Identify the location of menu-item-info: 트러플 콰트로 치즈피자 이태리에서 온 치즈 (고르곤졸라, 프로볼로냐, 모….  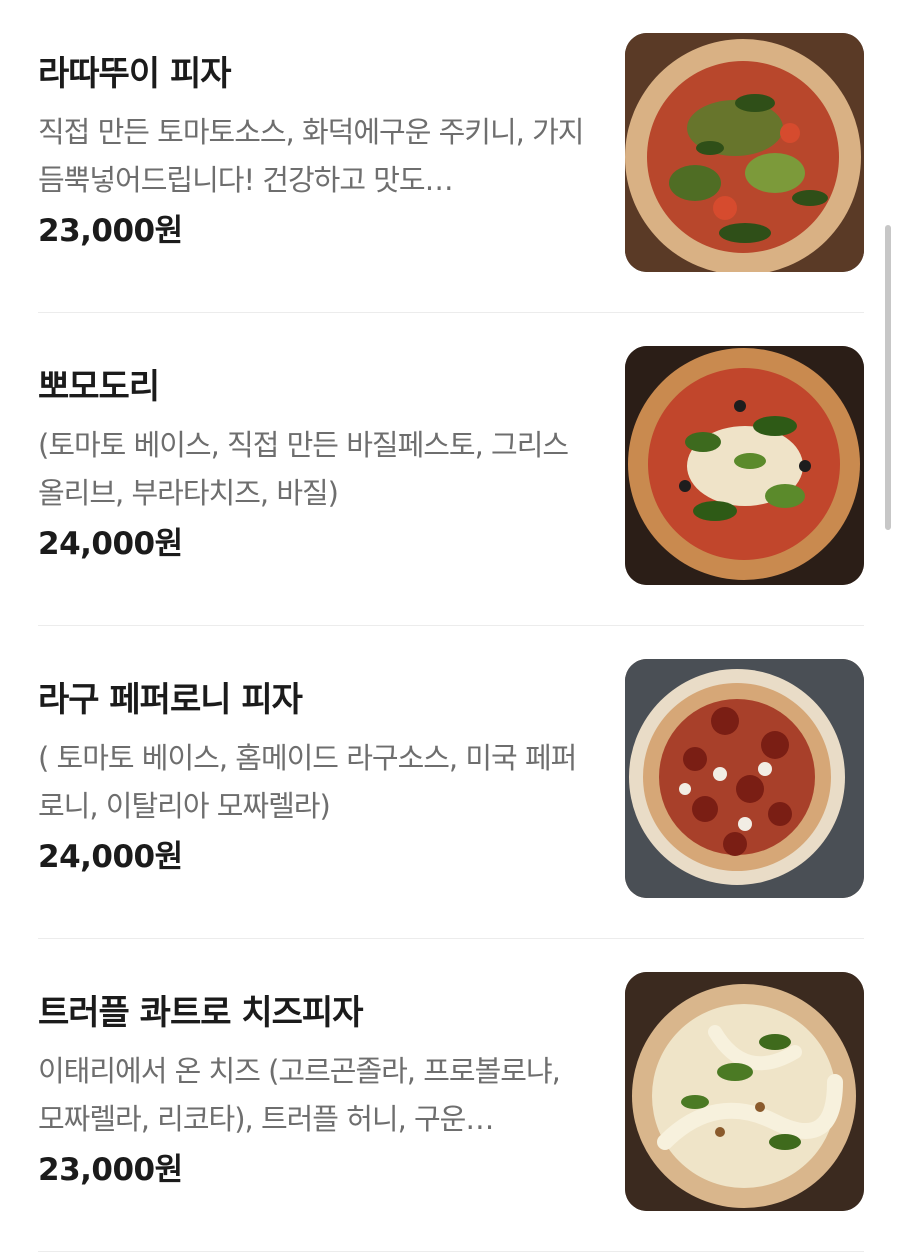
(315, 1091).